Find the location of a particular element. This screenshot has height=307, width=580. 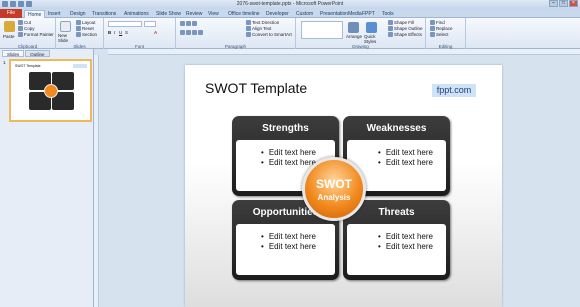

effects-icon is located at coordinates (390, 35).